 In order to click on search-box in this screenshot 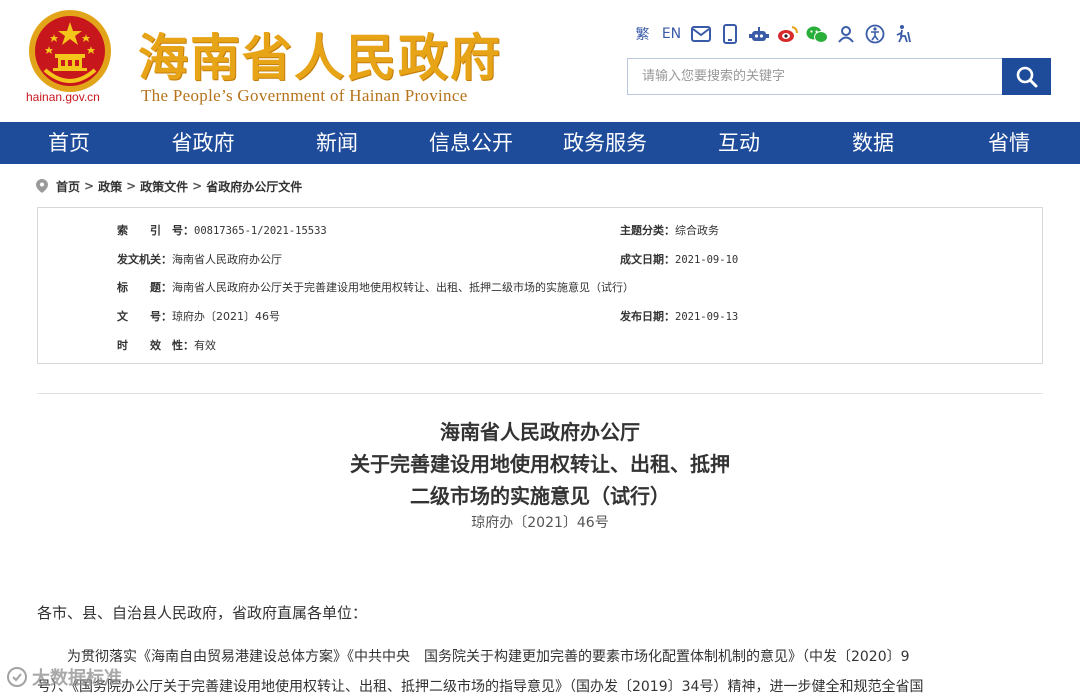, I will do `click(815, 76)`.